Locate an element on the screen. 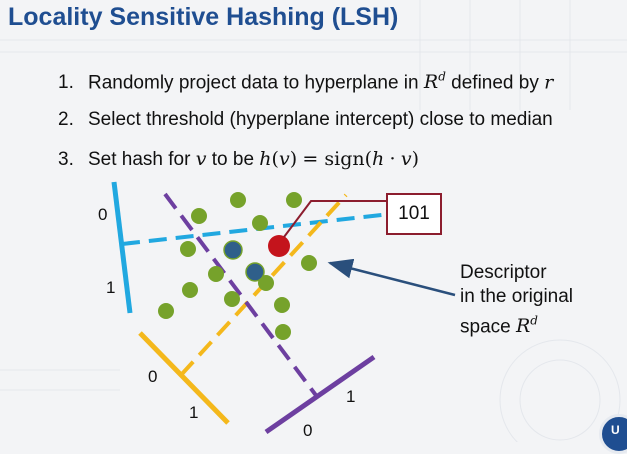  cyan-label-0: 0 is located at coordinates (103, 214).